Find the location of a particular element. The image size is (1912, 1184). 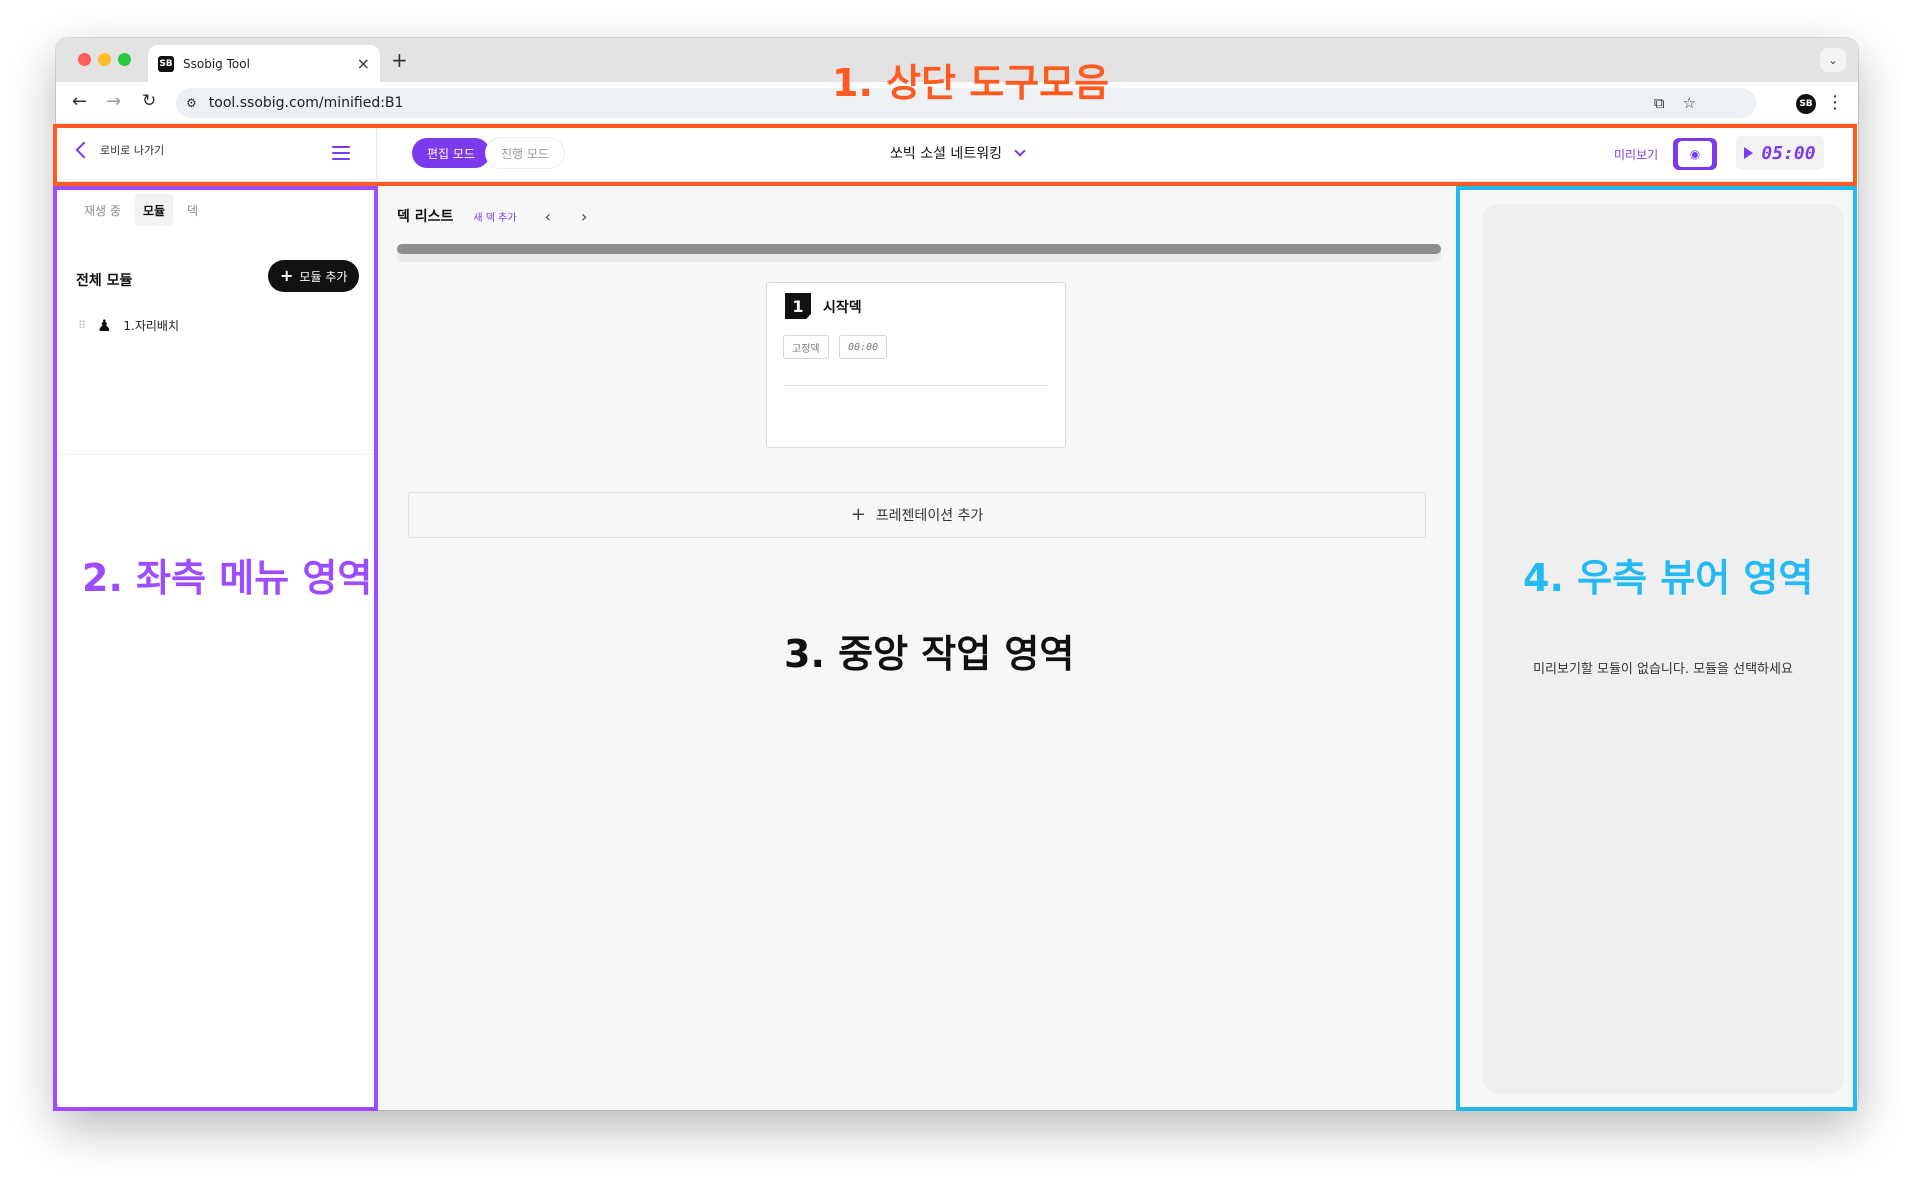

run-mode-button: 진행 모드 is located at coordinates (524, 153).